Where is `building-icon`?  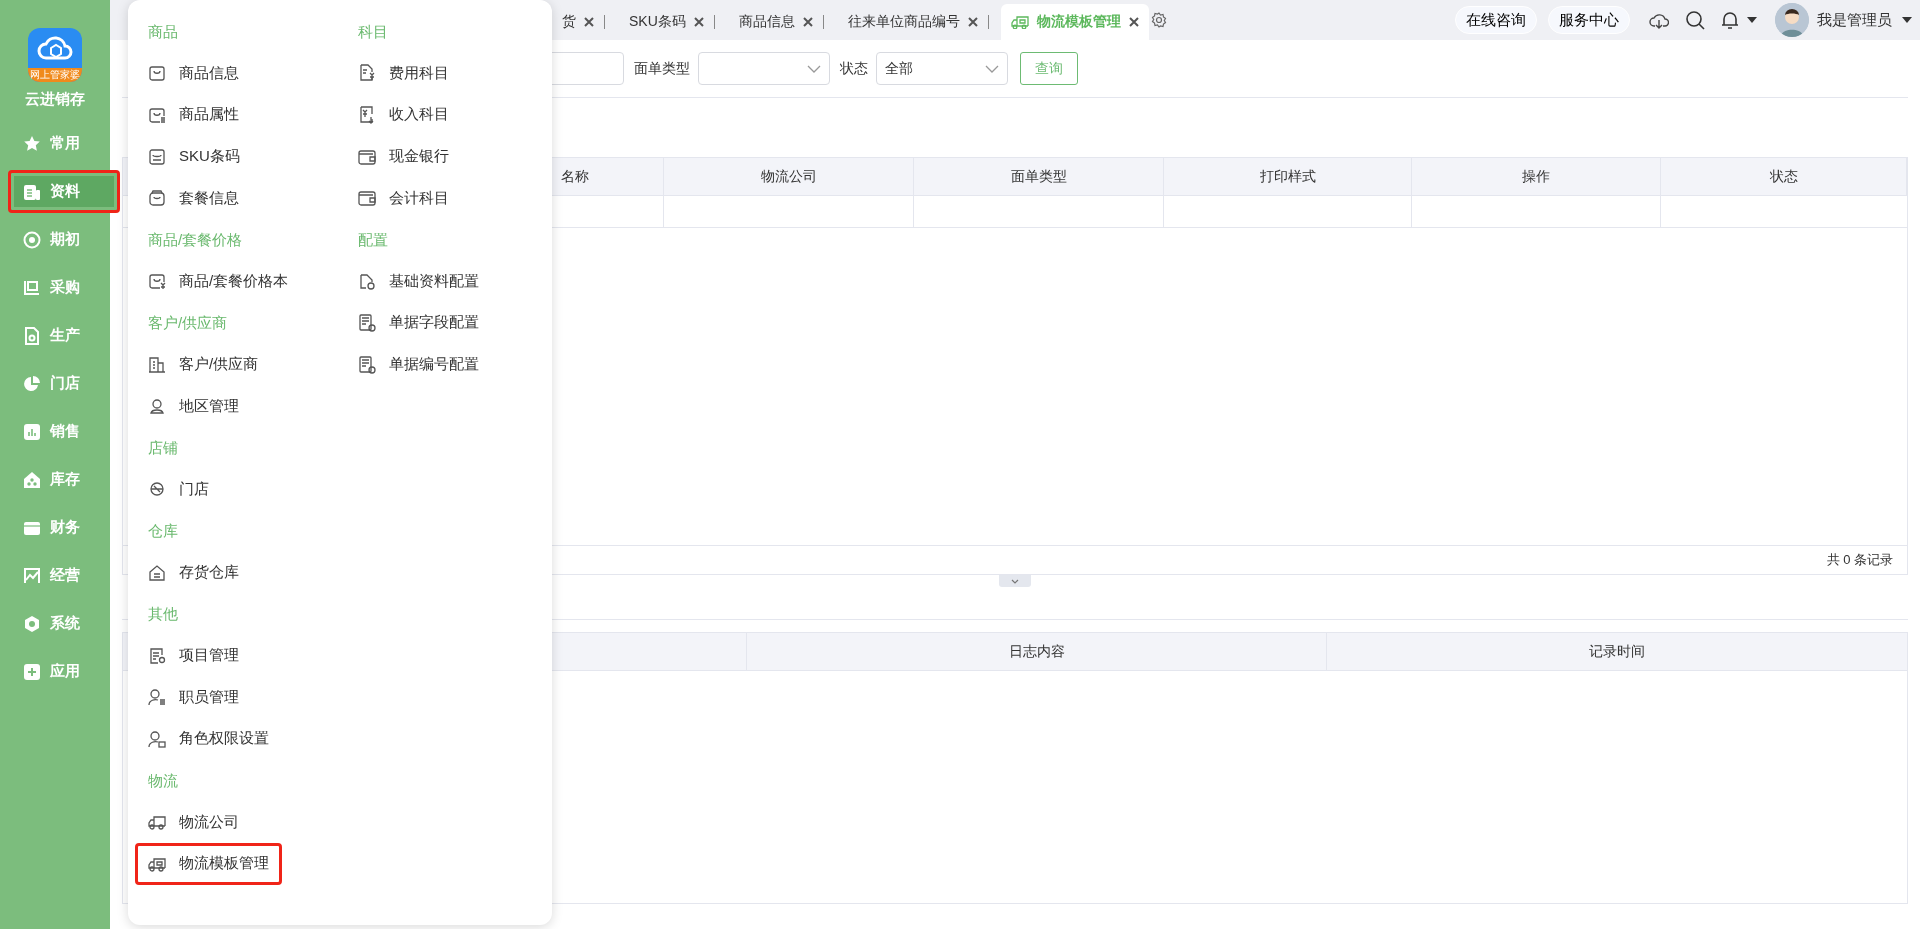
building-icon is located at coordinates (157, 364).